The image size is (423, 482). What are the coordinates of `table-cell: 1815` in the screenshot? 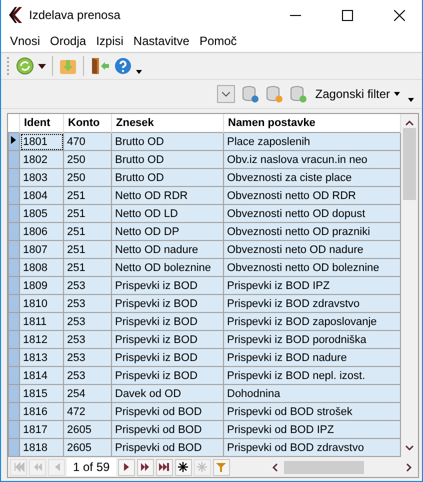 It's located at (42, 393).